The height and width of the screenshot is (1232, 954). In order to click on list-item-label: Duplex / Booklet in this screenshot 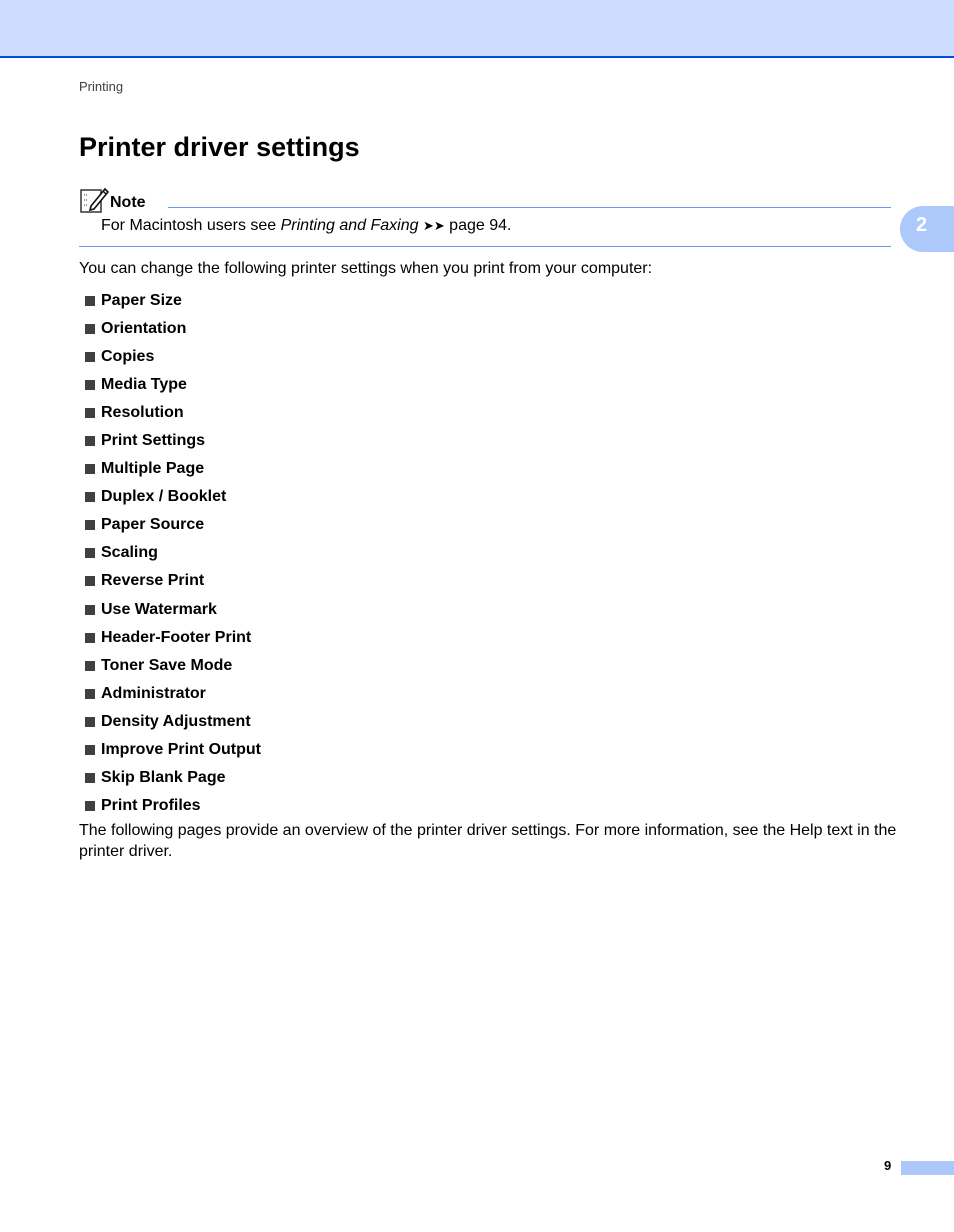, I will do `click(164, 497)`.